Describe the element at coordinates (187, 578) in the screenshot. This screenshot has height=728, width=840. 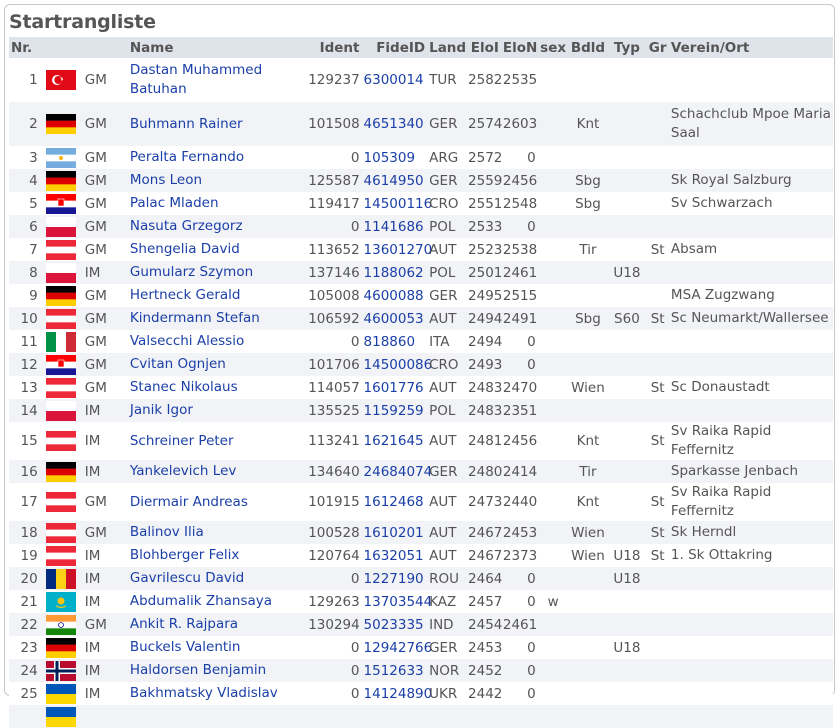
I see `player-name-link-text: Gavrilescu David` at that location.